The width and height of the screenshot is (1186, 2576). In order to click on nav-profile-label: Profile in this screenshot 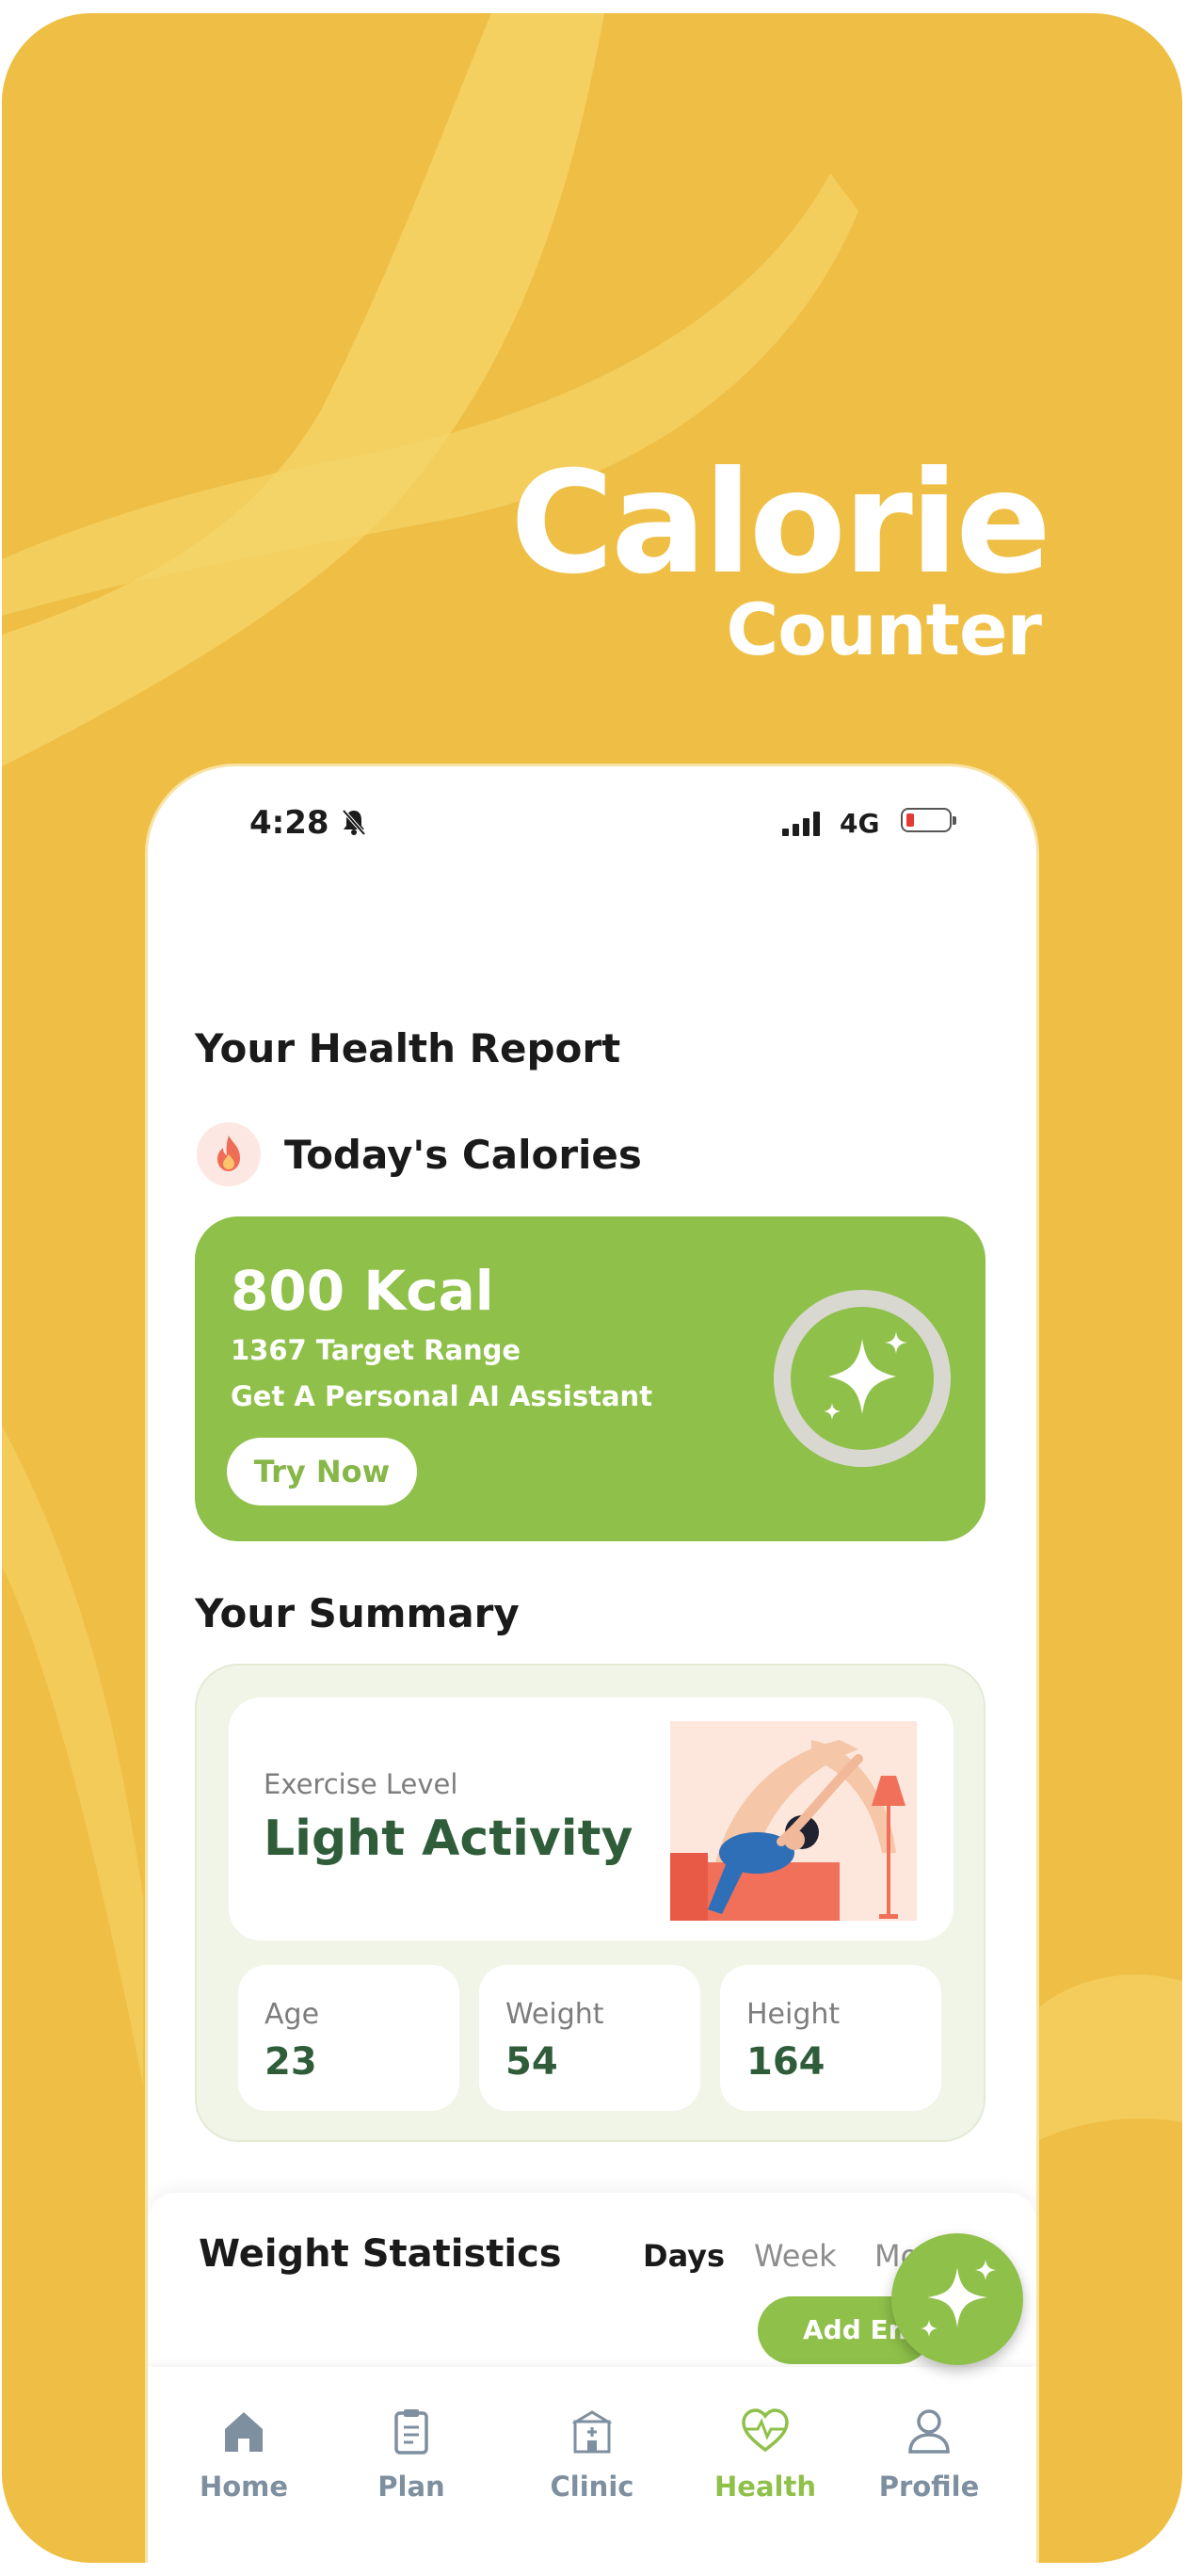, I will do `click(929, 2487)`.